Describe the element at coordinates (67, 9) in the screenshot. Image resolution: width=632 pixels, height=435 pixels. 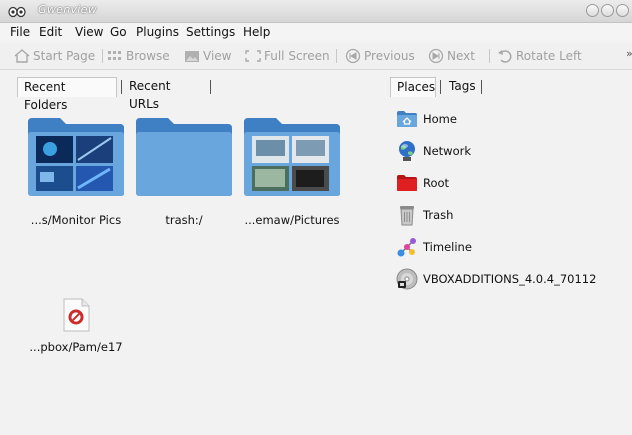
I see `window-title: Gwenview` at that location.